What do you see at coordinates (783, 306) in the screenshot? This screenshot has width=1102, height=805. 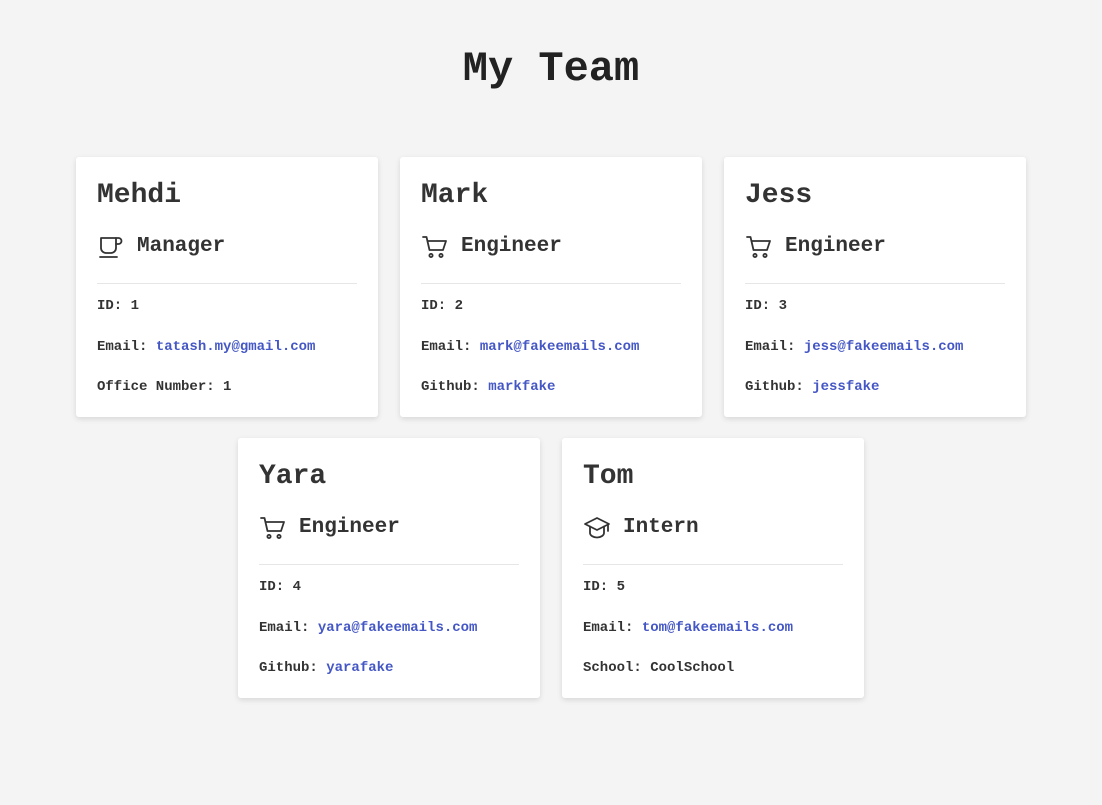 I see `id-value: 3` at bounding box center [783, 306].